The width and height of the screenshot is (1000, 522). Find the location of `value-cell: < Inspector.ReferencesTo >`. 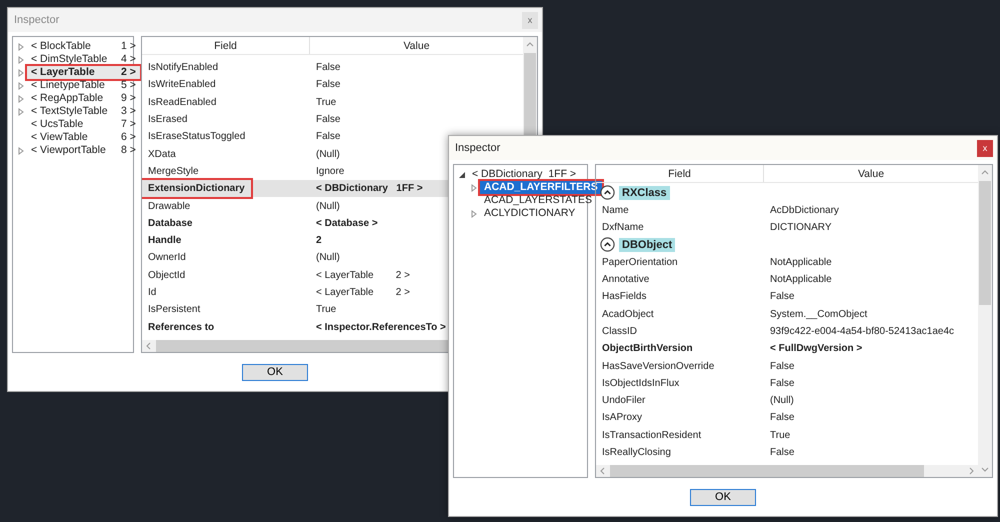

value-cell: < Inspector.ReferencesTo > is located at coordinates (381, 327).